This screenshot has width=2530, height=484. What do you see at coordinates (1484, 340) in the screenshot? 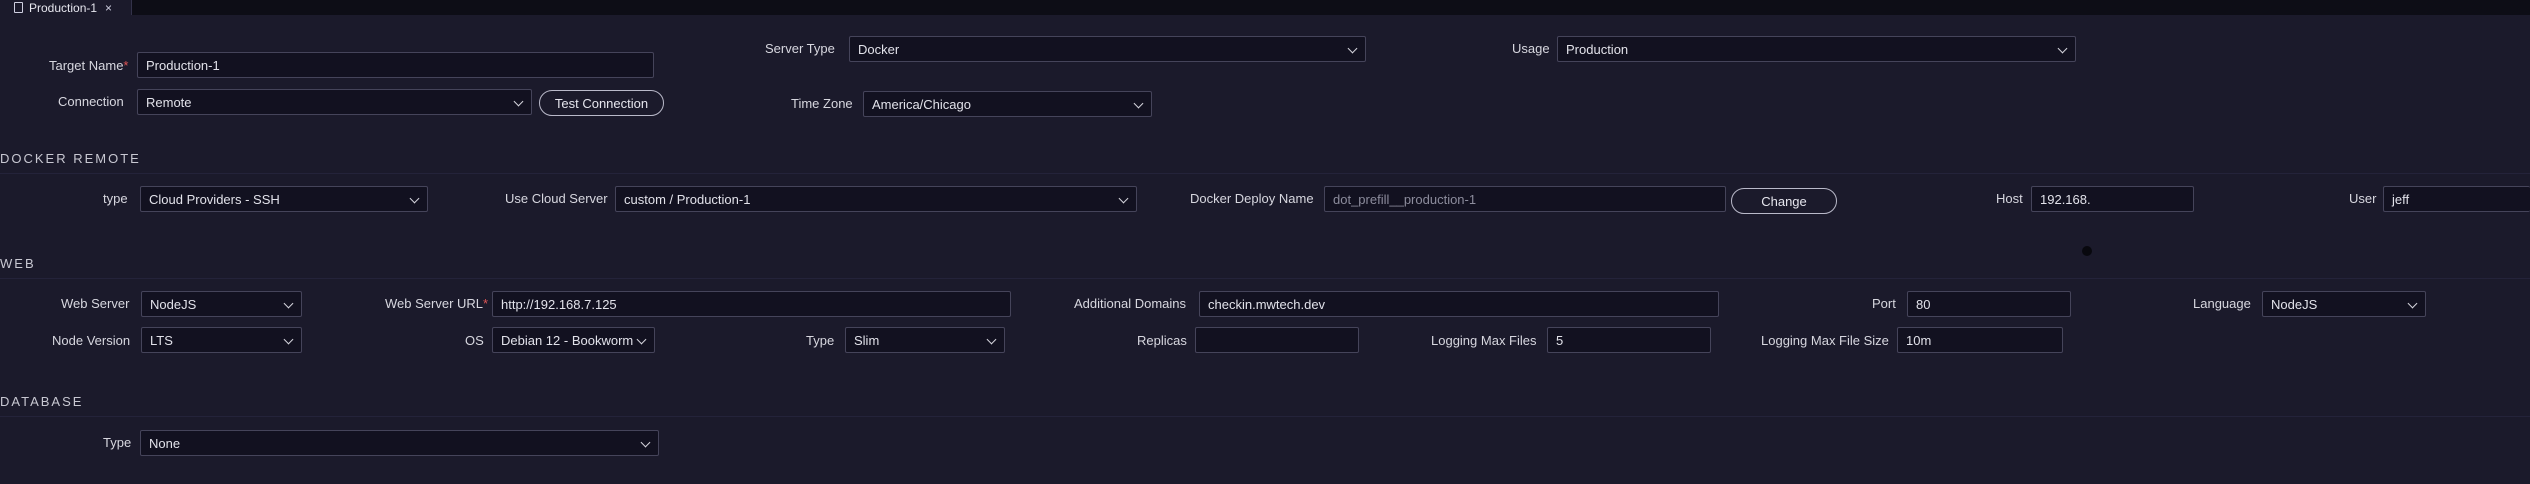
I see `logging-max-files-label: Logging Max Files` at bounding box center [1484, 340].